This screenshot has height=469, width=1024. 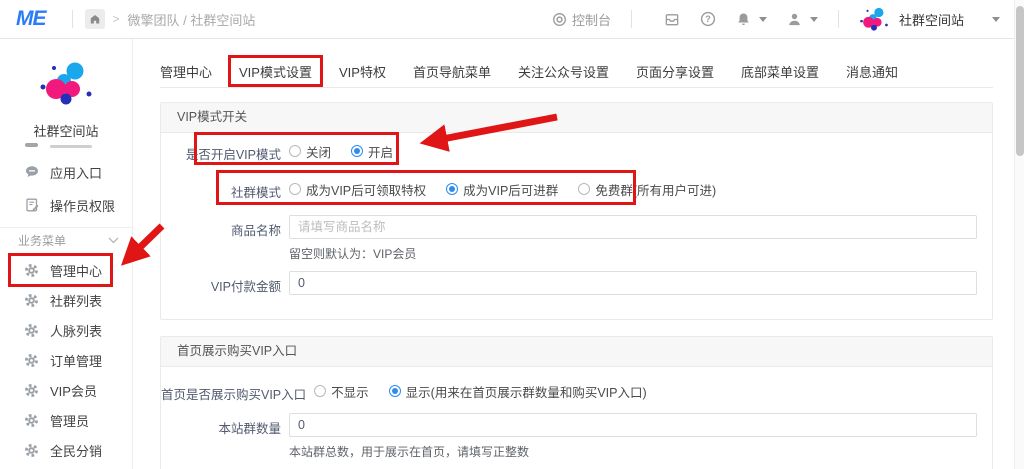 What do you see at coordinates (186, 71) in the screenshot?
I see `tab-management-center: 管理中心` at bounding box center [186, 71].